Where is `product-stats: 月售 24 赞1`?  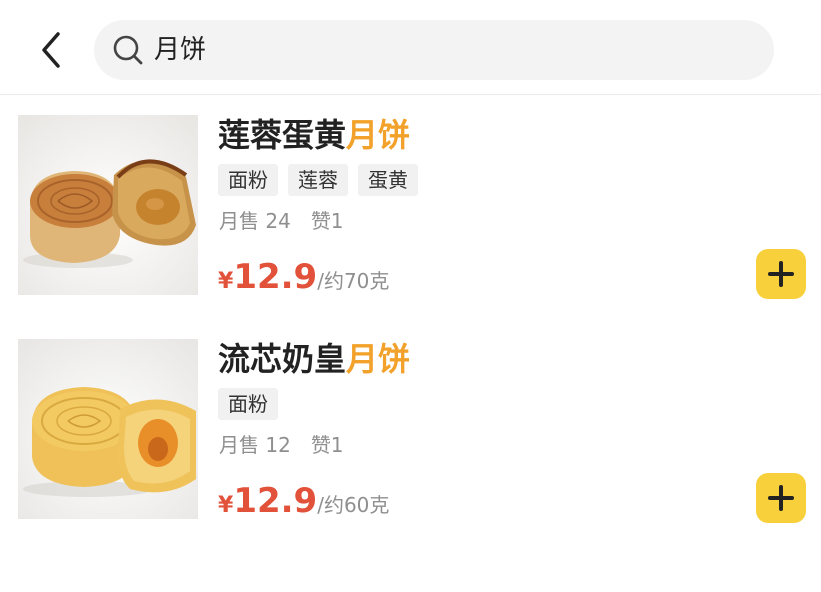 product-stats: 月售 24 赞1 is located at coordinates (281, 221).